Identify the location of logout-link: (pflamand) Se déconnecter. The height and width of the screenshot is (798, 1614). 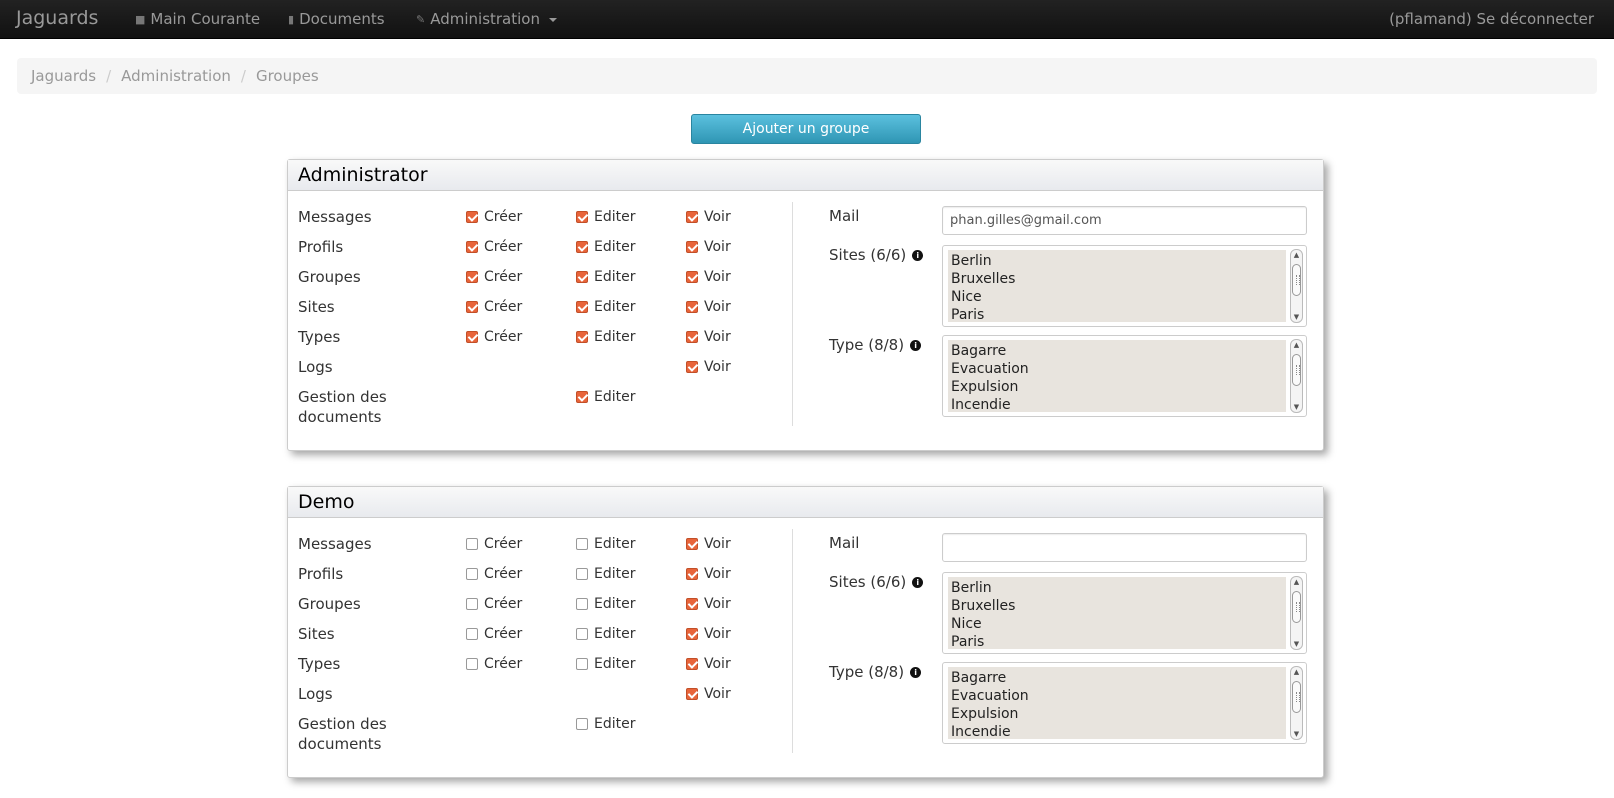
(1491, 19).